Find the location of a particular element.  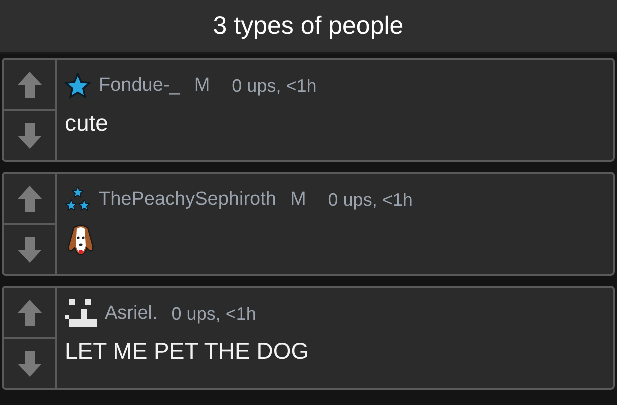

meme-title: 3 types of people is located at coordinates (308, 26).